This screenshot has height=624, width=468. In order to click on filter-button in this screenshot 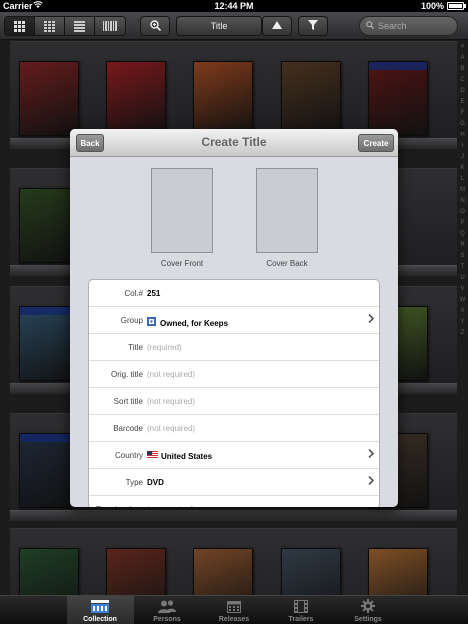, I will do `click(313, 26)`.